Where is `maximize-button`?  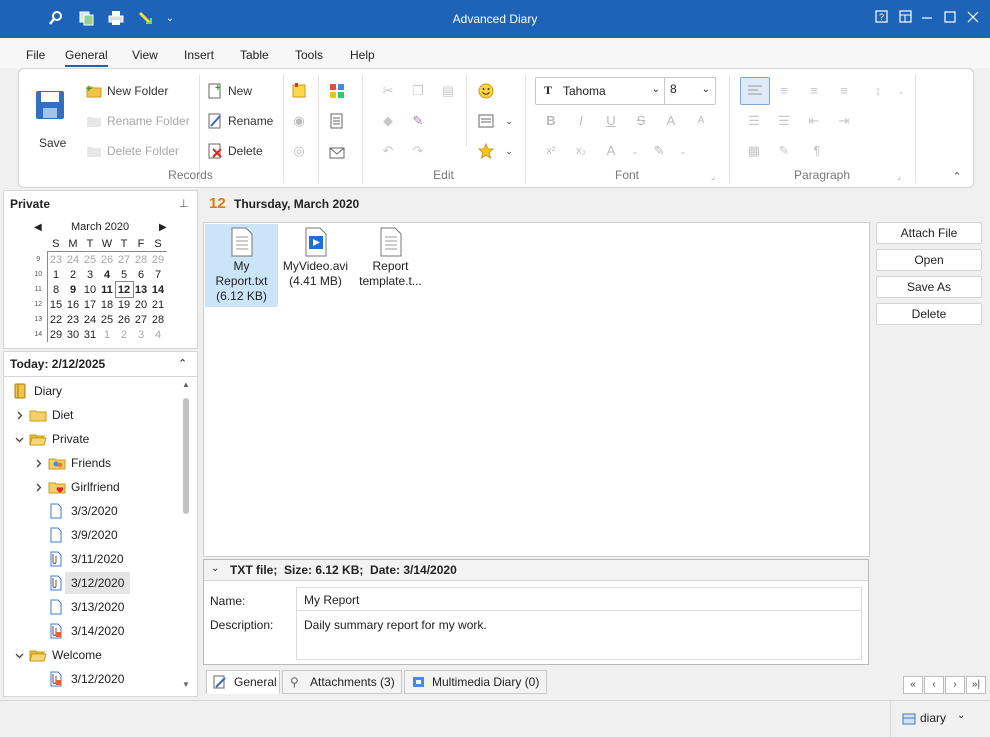
maximize-button is located at coordinates (950, 19).